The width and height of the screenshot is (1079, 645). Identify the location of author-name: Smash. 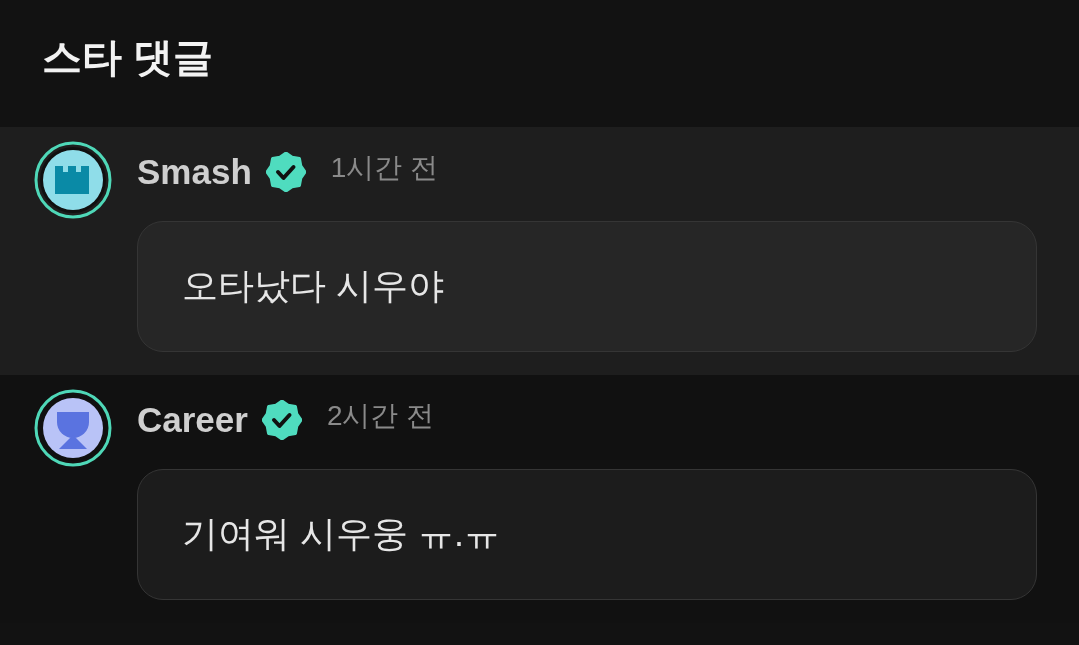
(194, 172).